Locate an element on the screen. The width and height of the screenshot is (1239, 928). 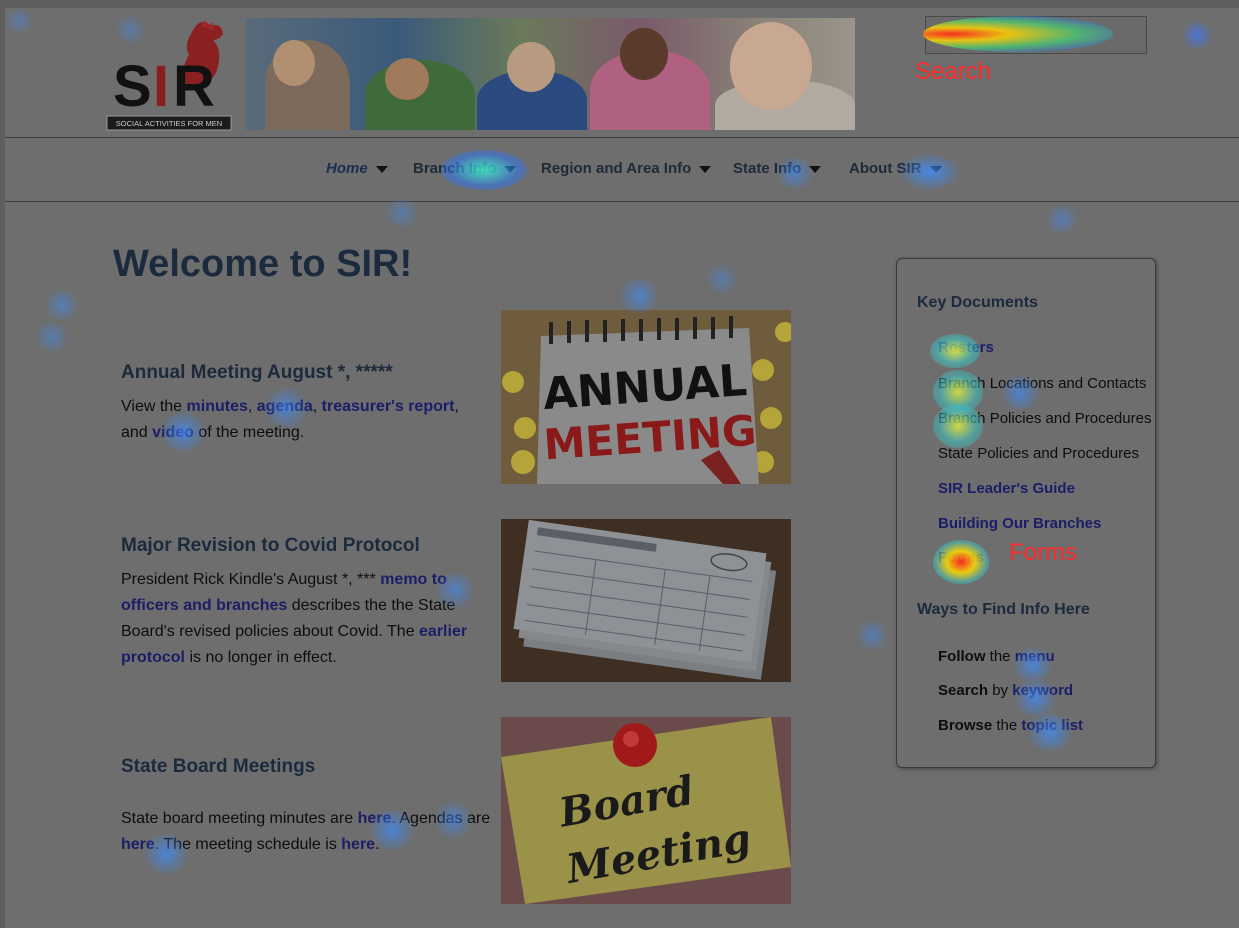
minutes-link: minutes is located at coordinates (217, 406).